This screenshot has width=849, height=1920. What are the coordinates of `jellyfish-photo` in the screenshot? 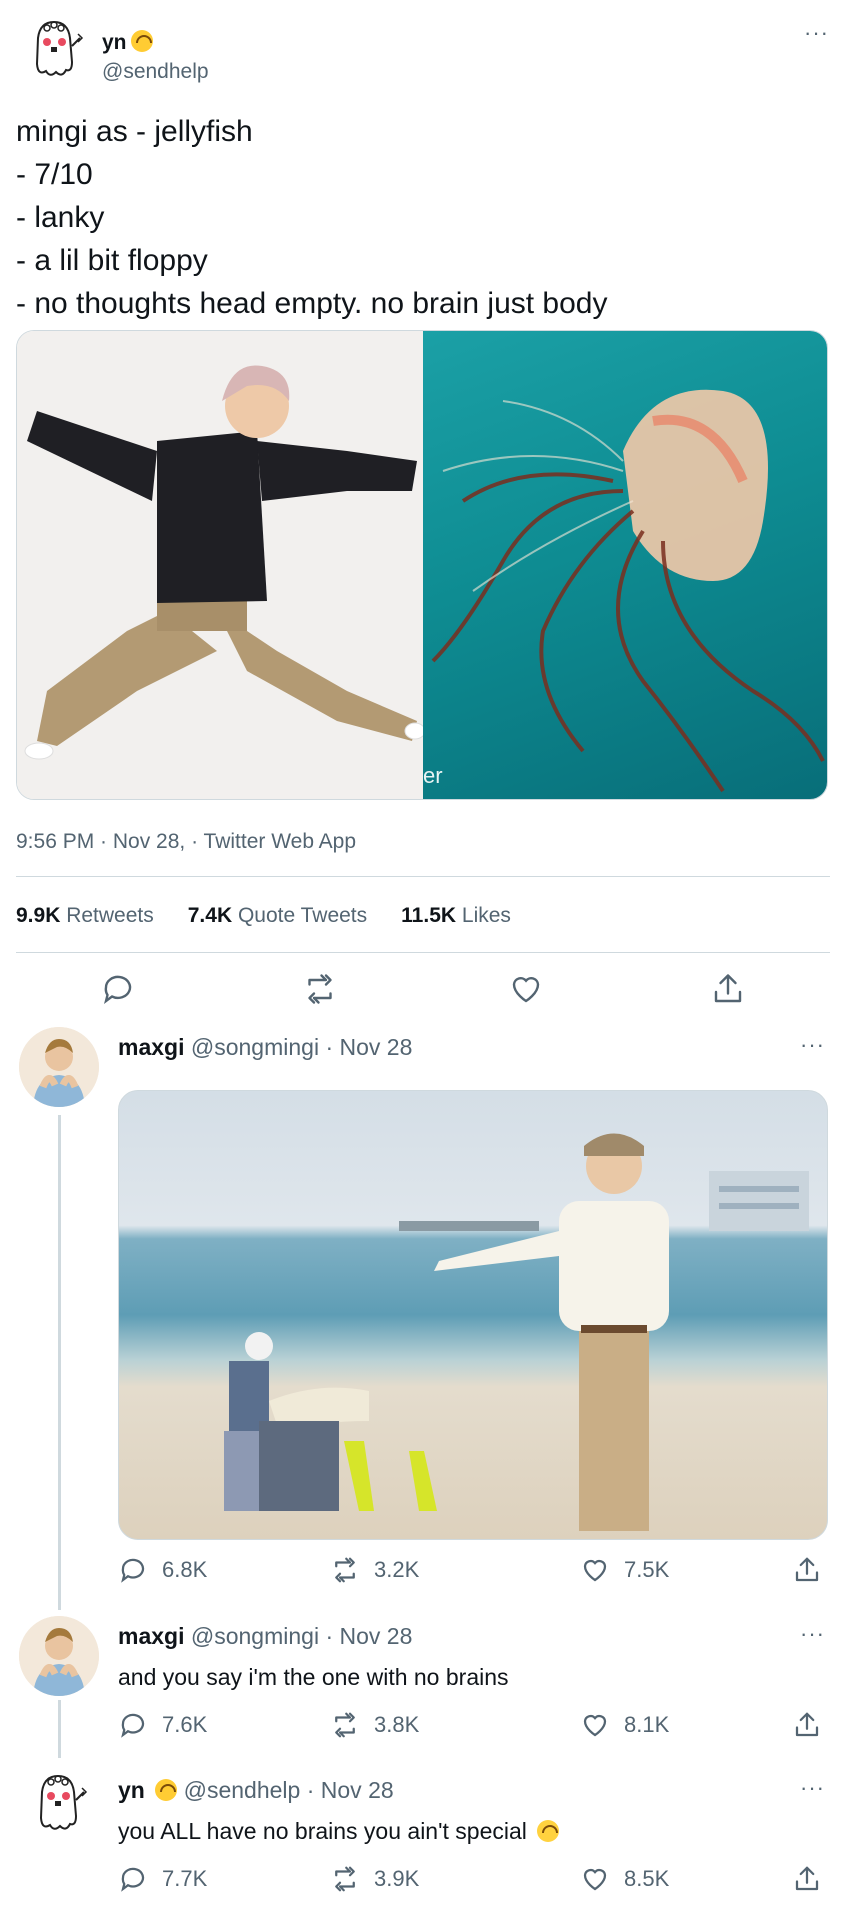 It's located at (625, 565).